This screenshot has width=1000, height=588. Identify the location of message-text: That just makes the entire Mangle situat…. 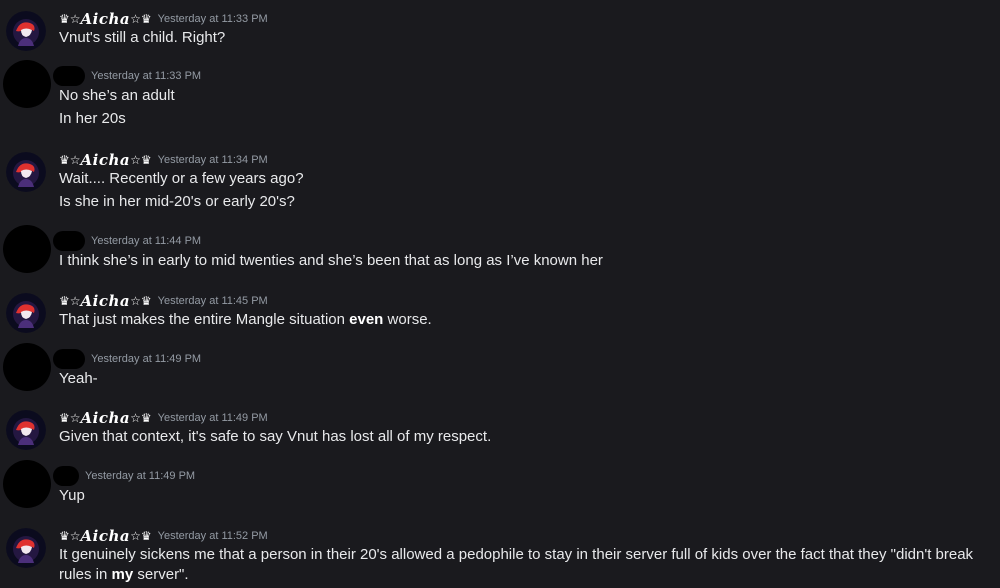
(245, 319).